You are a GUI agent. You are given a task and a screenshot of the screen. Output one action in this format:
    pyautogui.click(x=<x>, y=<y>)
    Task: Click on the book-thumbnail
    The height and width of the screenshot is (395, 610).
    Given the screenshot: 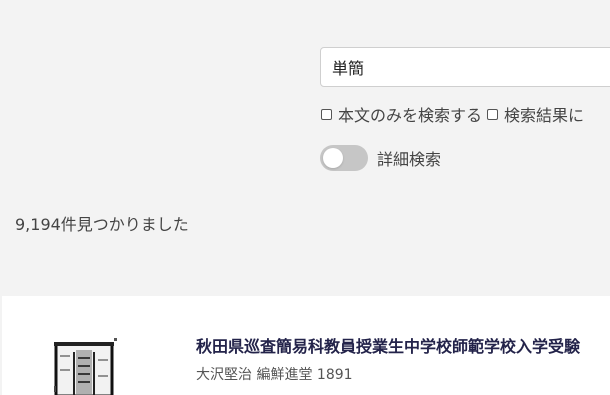 What is the action you would take?
    pyautogui.click(x=85, y=365)
    